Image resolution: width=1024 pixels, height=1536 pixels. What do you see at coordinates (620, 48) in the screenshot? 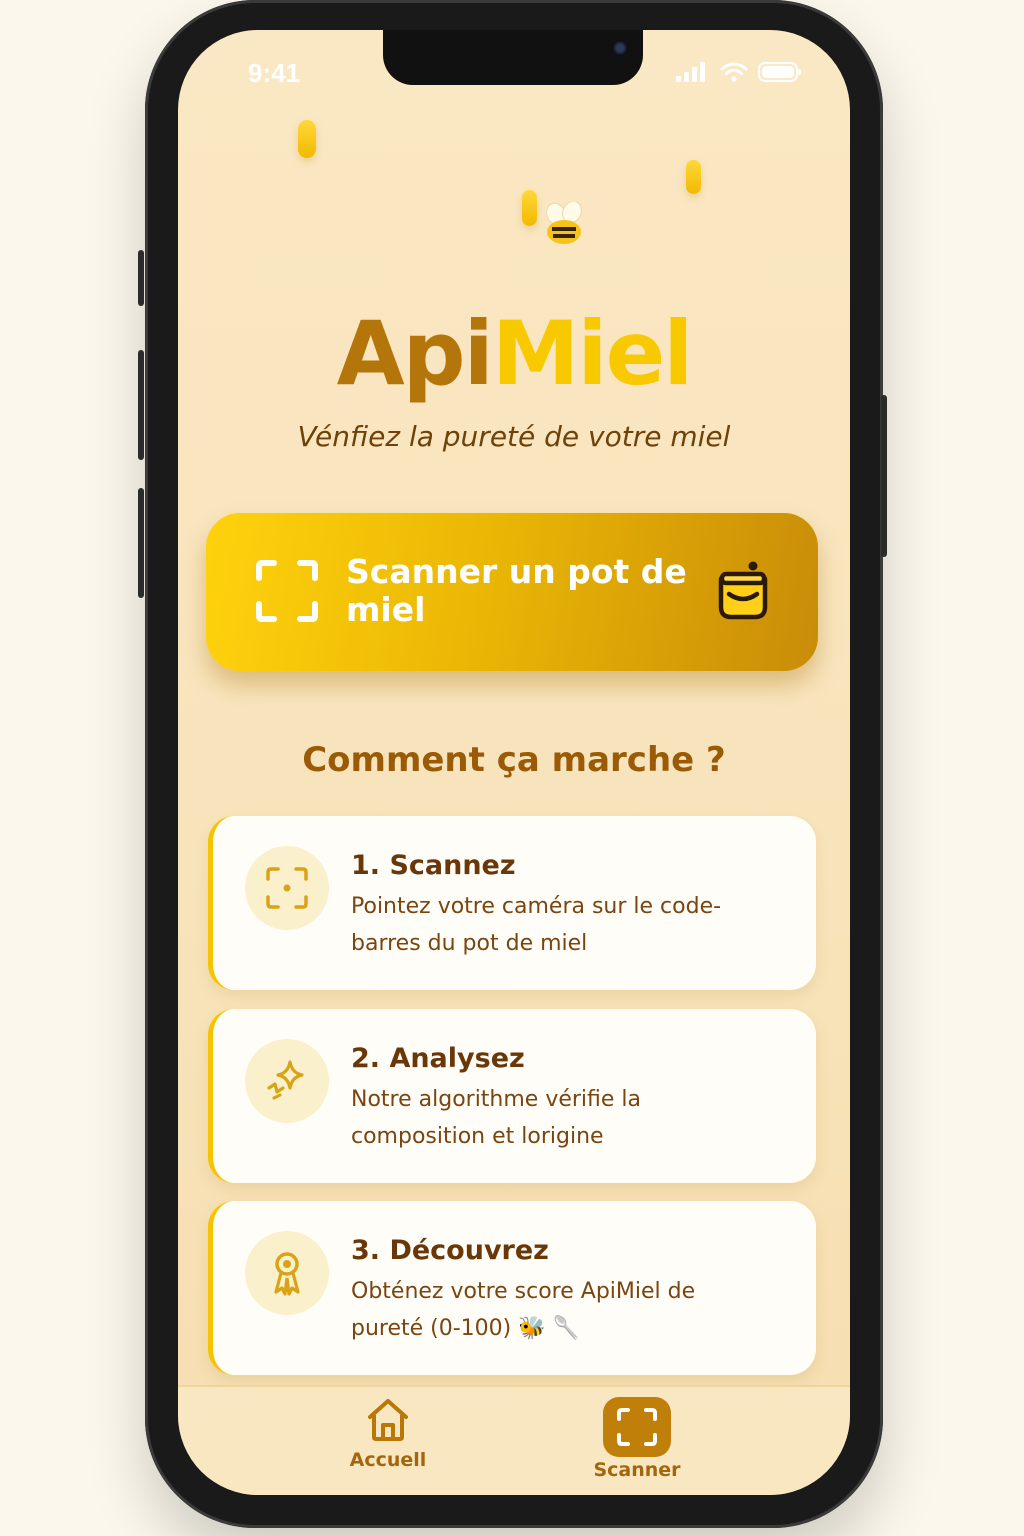
I see `front-camera` at bounding box center [620, 48].